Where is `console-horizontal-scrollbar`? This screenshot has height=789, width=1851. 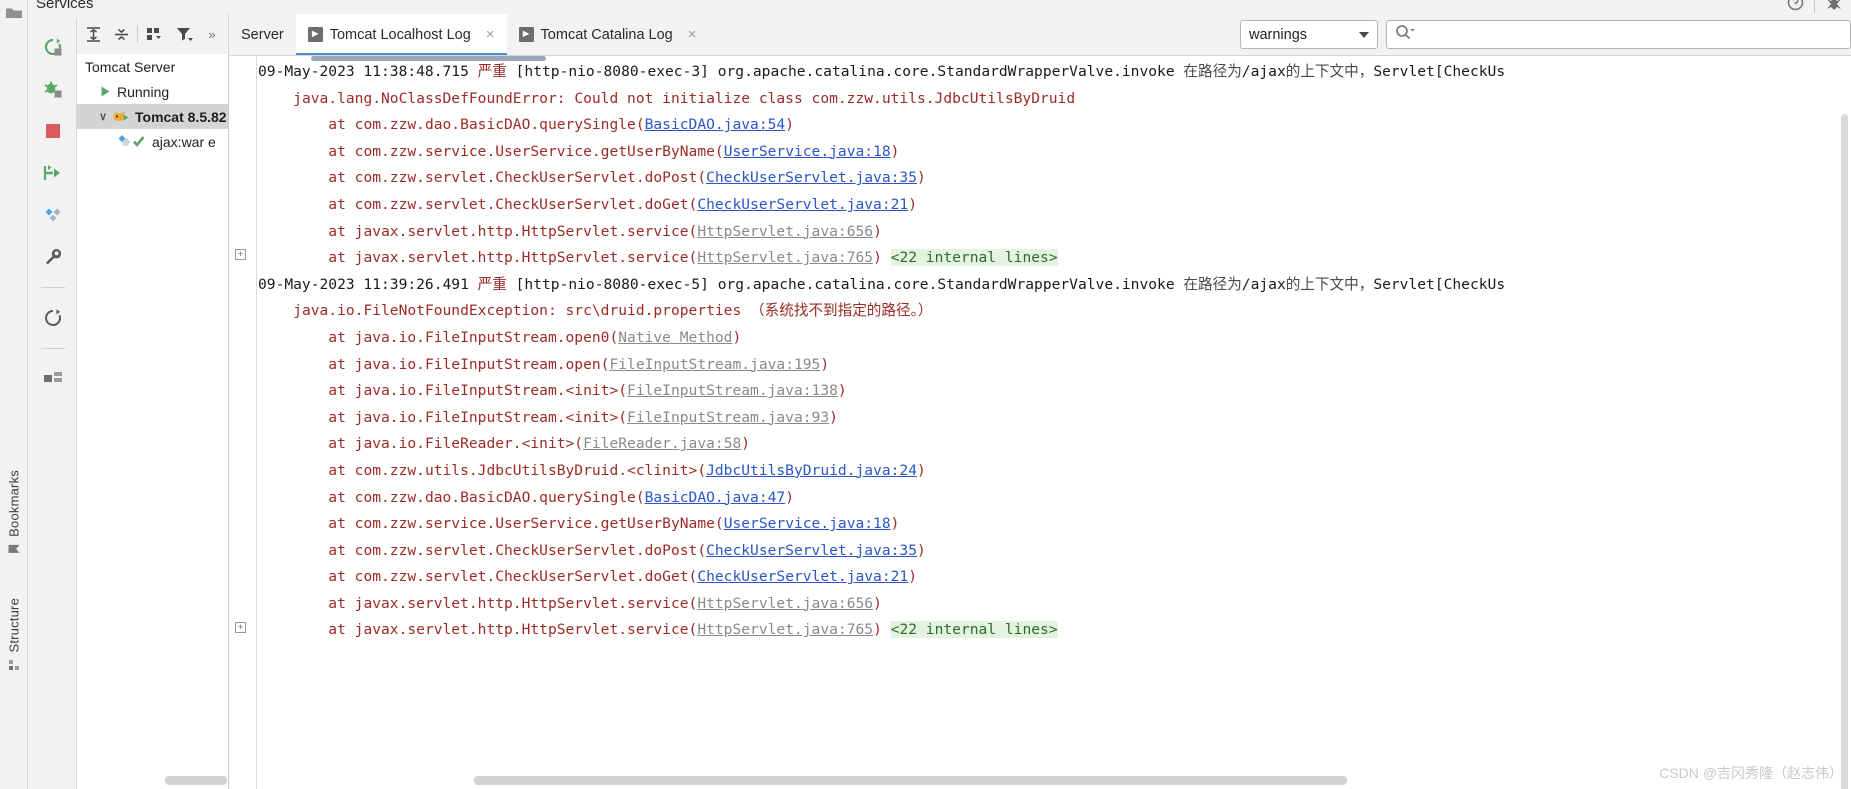 console-horizontal-scrollbar is located at coordinates (910, 780).